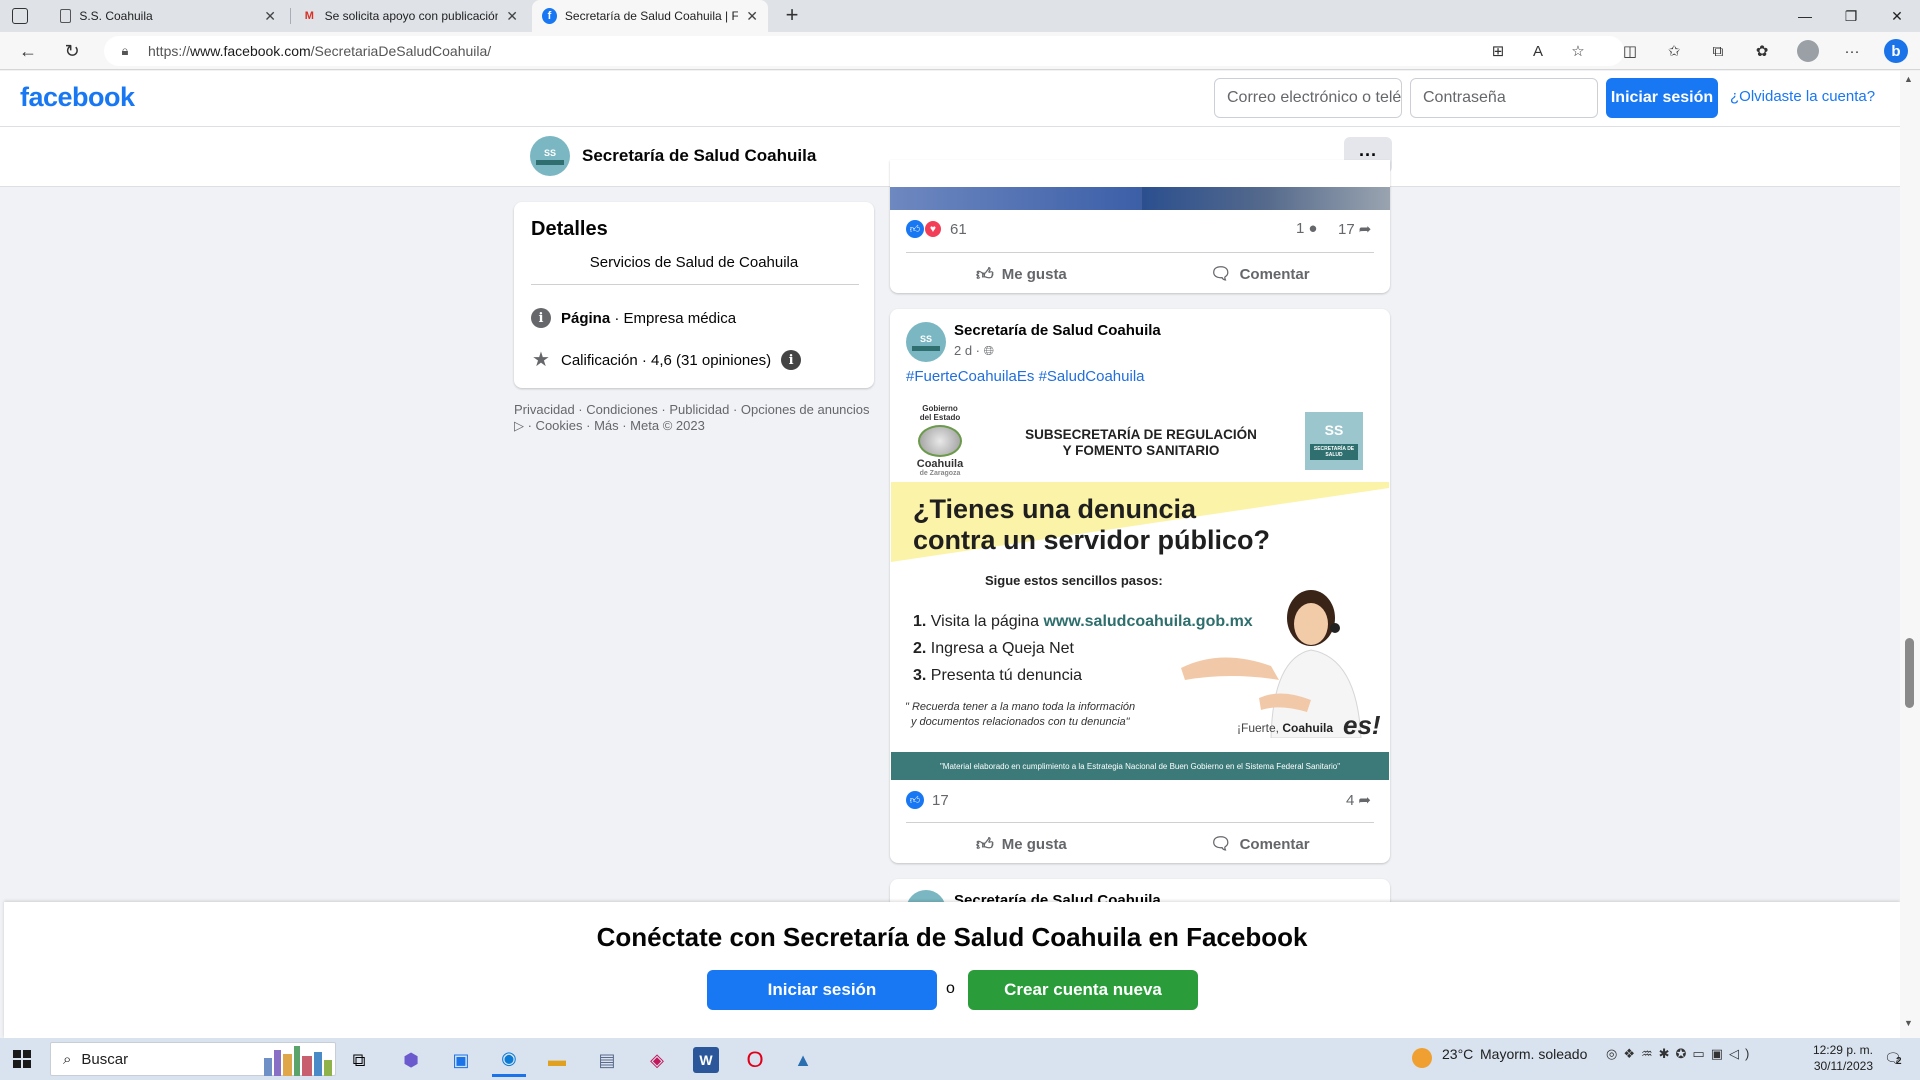 This screenshot has width=1920, height=1080. Describe the element at coordinates (1306, 228) in the screenshot. I see `post1-comments: 1 ●` at that location.